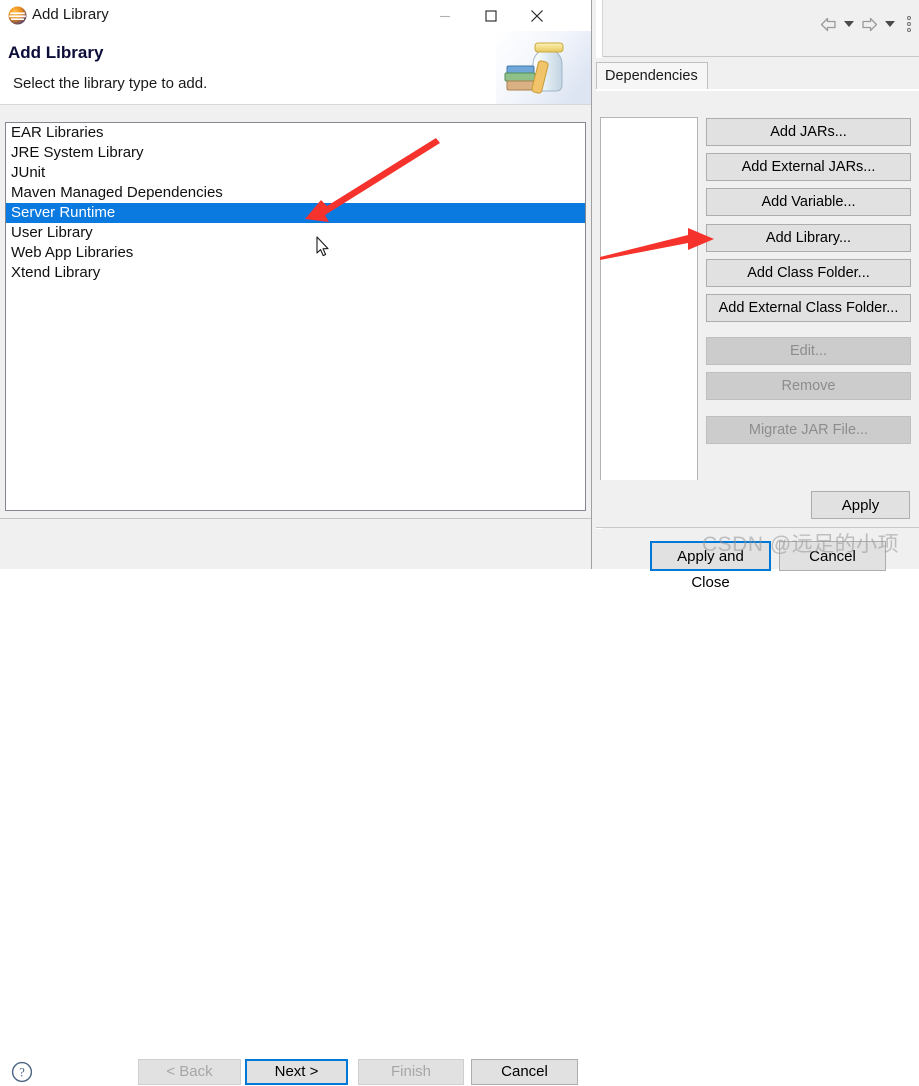 This screenshot has width=919, height=1086. I want to click on background-toolbar, so click(757, 28).